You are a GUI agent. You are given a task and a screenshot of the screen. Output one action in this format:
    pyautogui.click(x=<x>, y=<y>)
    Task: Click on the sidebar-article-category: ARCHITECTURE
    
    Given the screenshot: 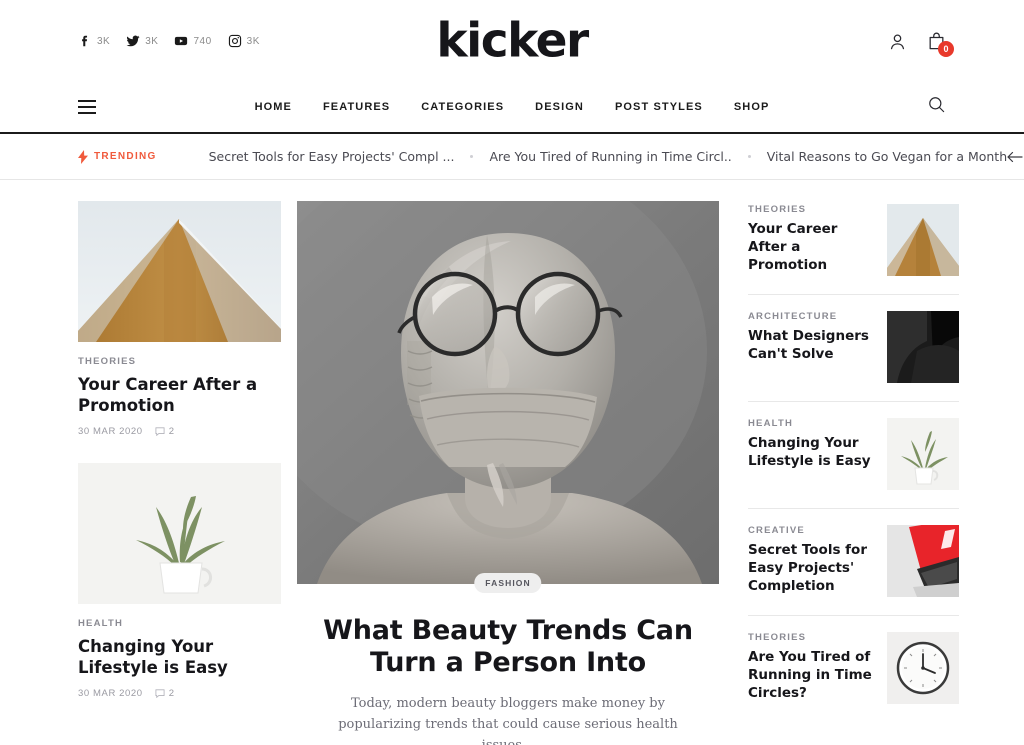 What is the action you would take?
    pyautogui.click(x=810, y=316)
    